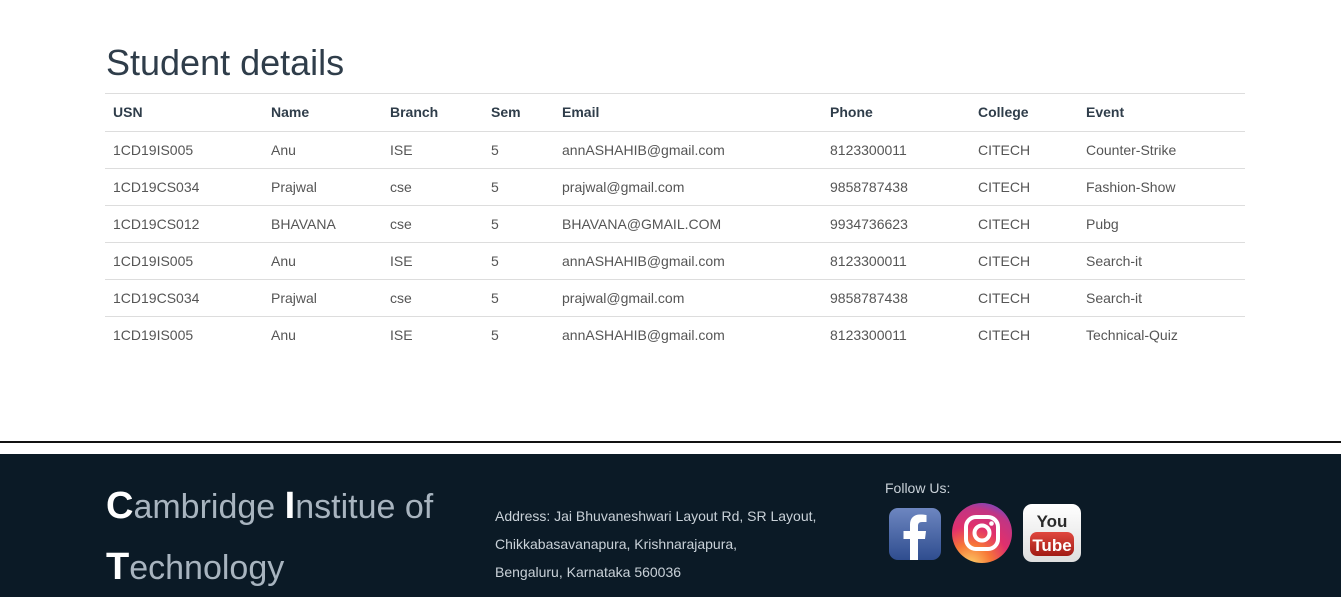 The height and width of the screenshot is (597, 1341). What do you see at coordinates (688, 224) in the screenshot?
I see `cell-email: BHAVANA@GMAIL.COM` at bounding box center [688, 224].